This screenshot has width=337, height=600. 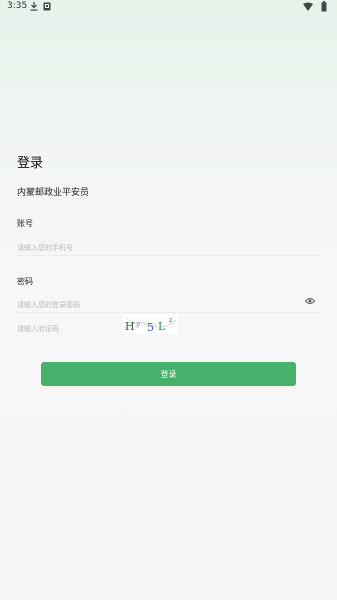 I want to click on phone-field-container, so click(x=168, y=246).